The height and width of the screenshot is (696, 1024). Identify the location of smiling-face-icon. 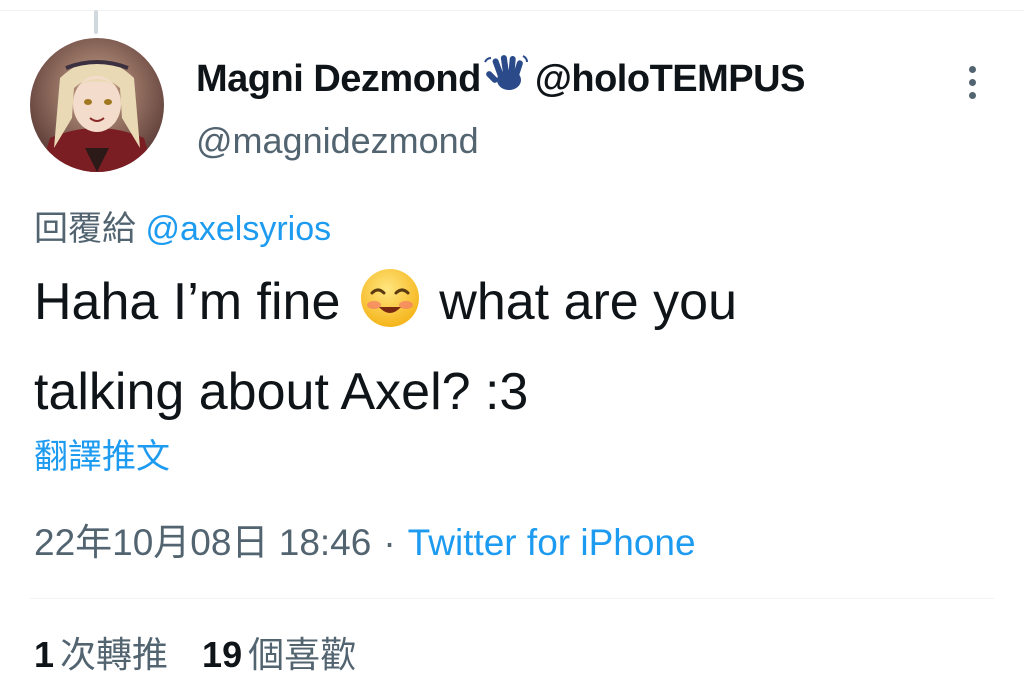
(390, 309).